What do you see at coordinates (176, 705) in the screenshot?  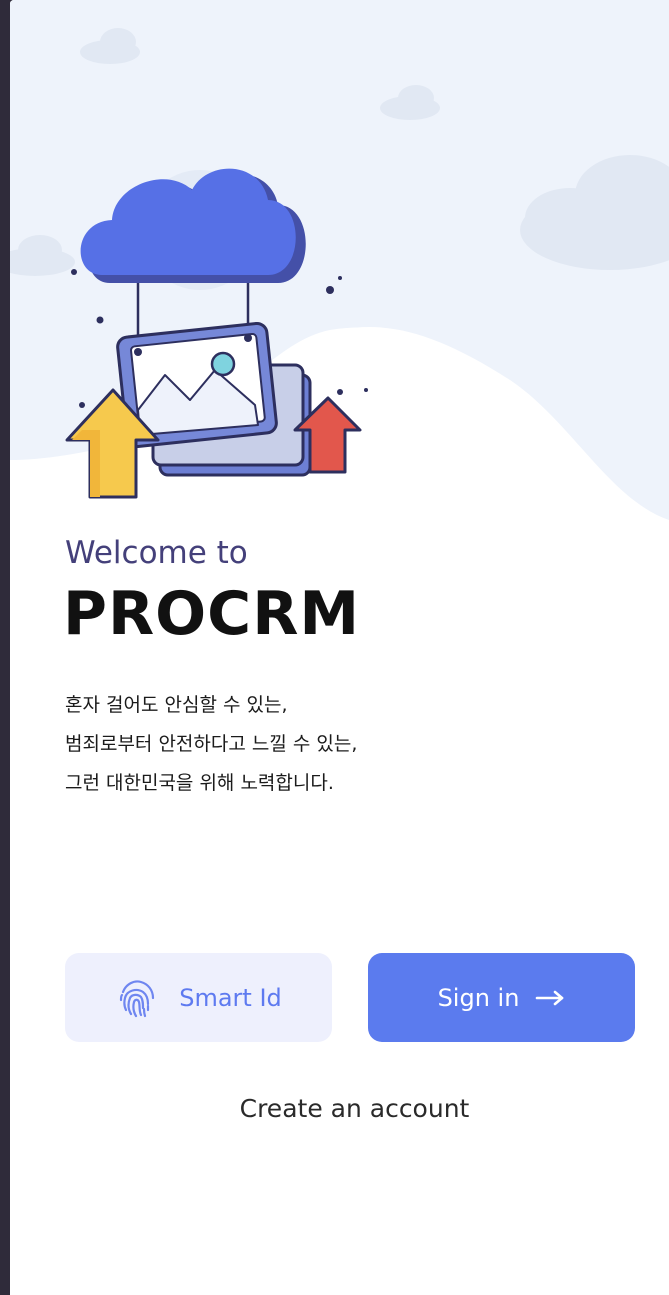 I see `tagline-line: 혼자 걸어도 안심할 수 있는,` at bounding box center [176, 705].